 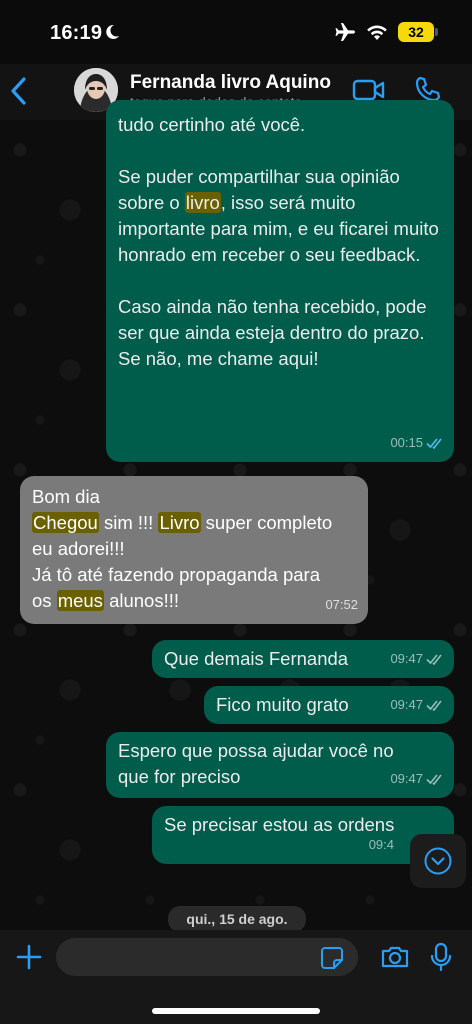 I want to click on message-text: Se precisar estou as ordens, so click(x=279, y=824).